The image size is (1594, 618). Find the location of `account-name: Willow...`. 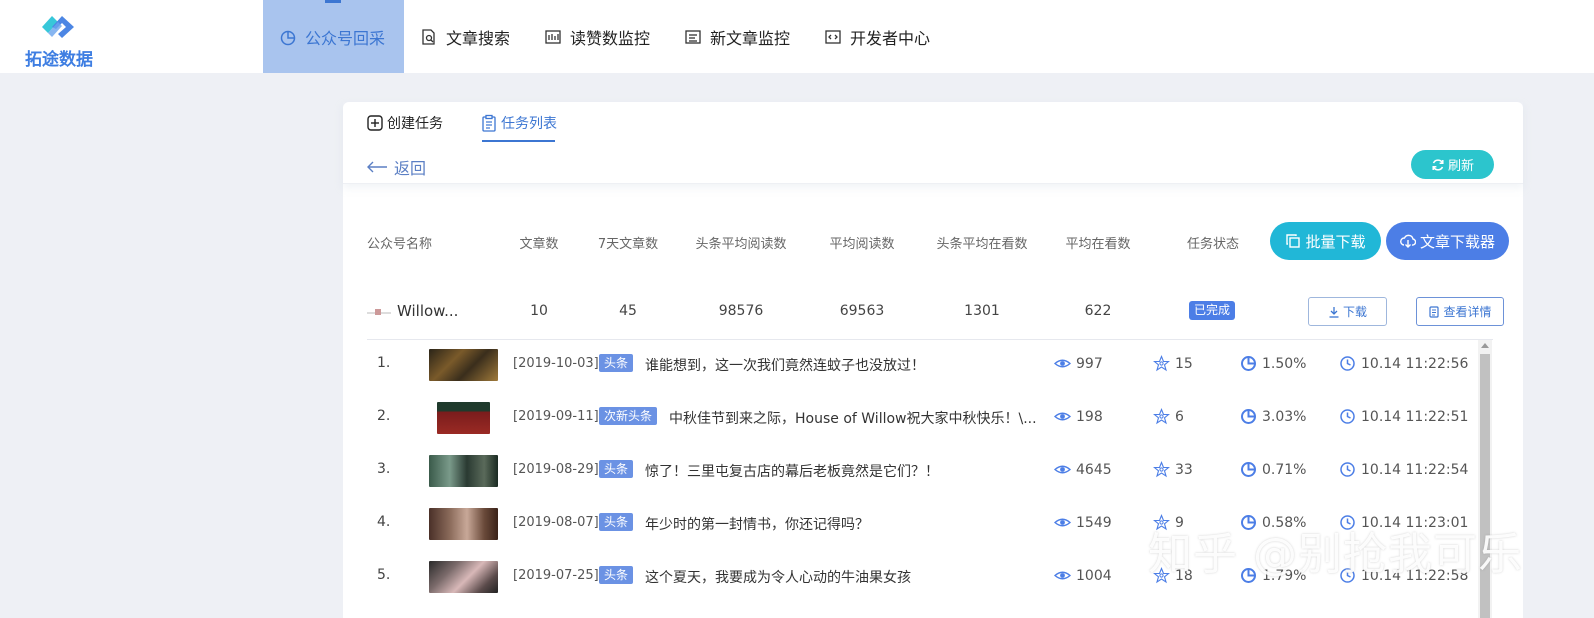

account-name: Willow... is located at coordinates (427, 311).